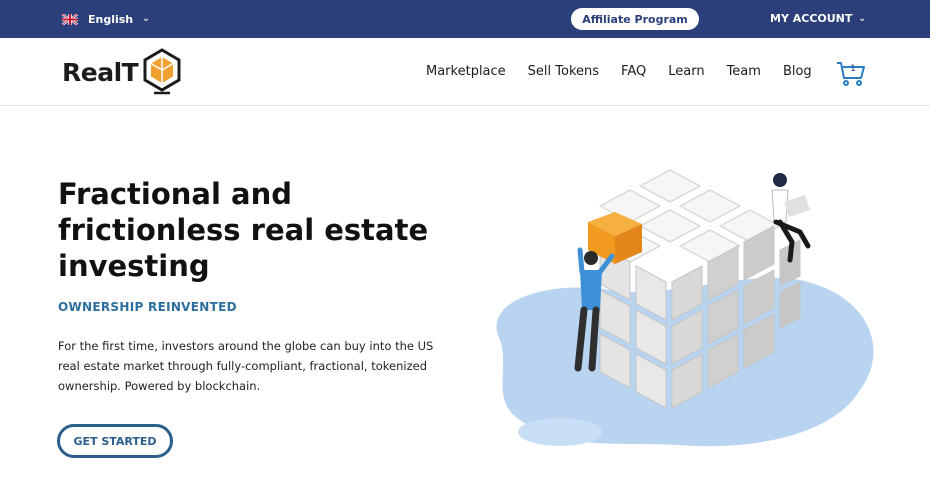 The width and height of the screenshot is (930, 488). Describe the element at coordinates (635, 19) in the screenshot. I see `affiliate-program-button: Affiliate Program` at that location.